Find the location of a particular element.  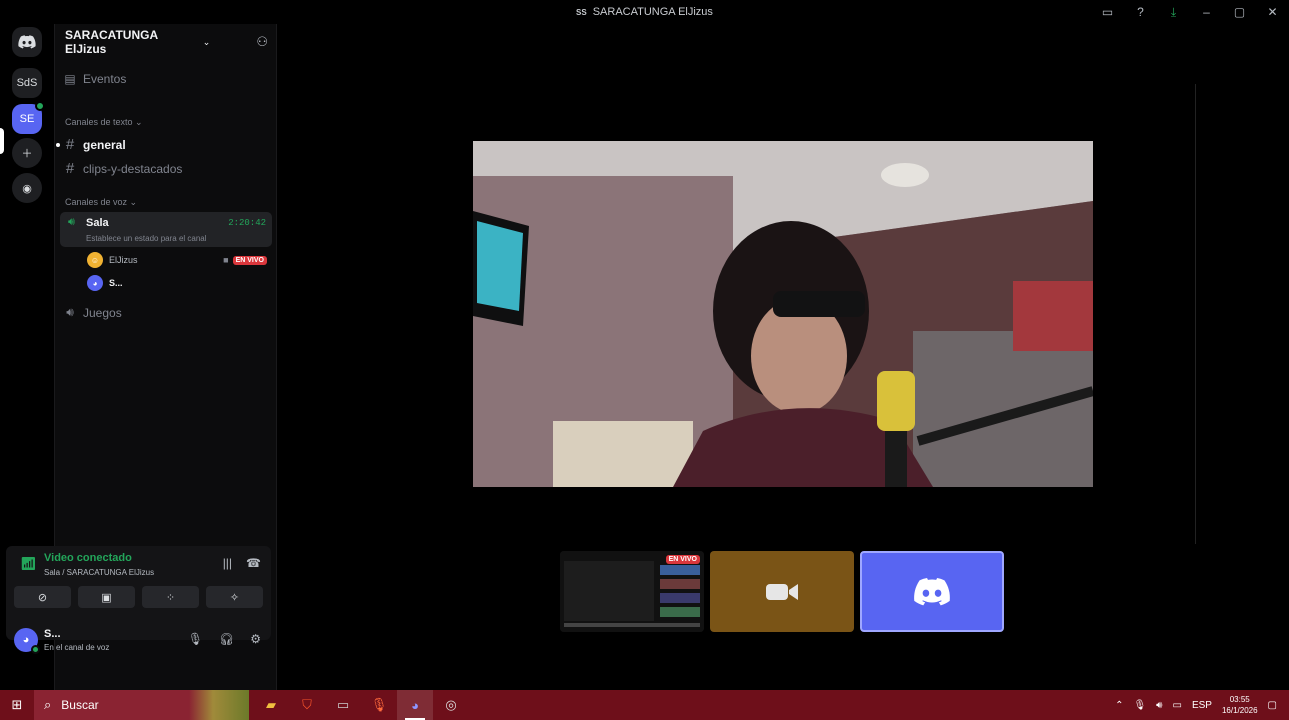

server-se-label: SE is located at coordinates (27, 119).